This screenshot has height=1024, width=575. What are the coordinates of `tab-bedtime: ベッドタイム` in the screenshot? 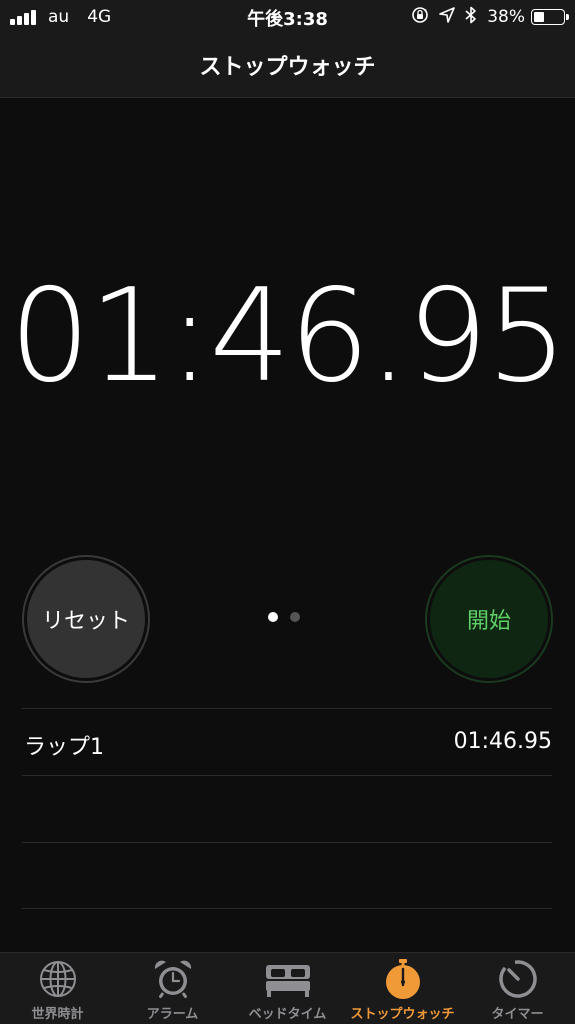 It's located at (287, 988).